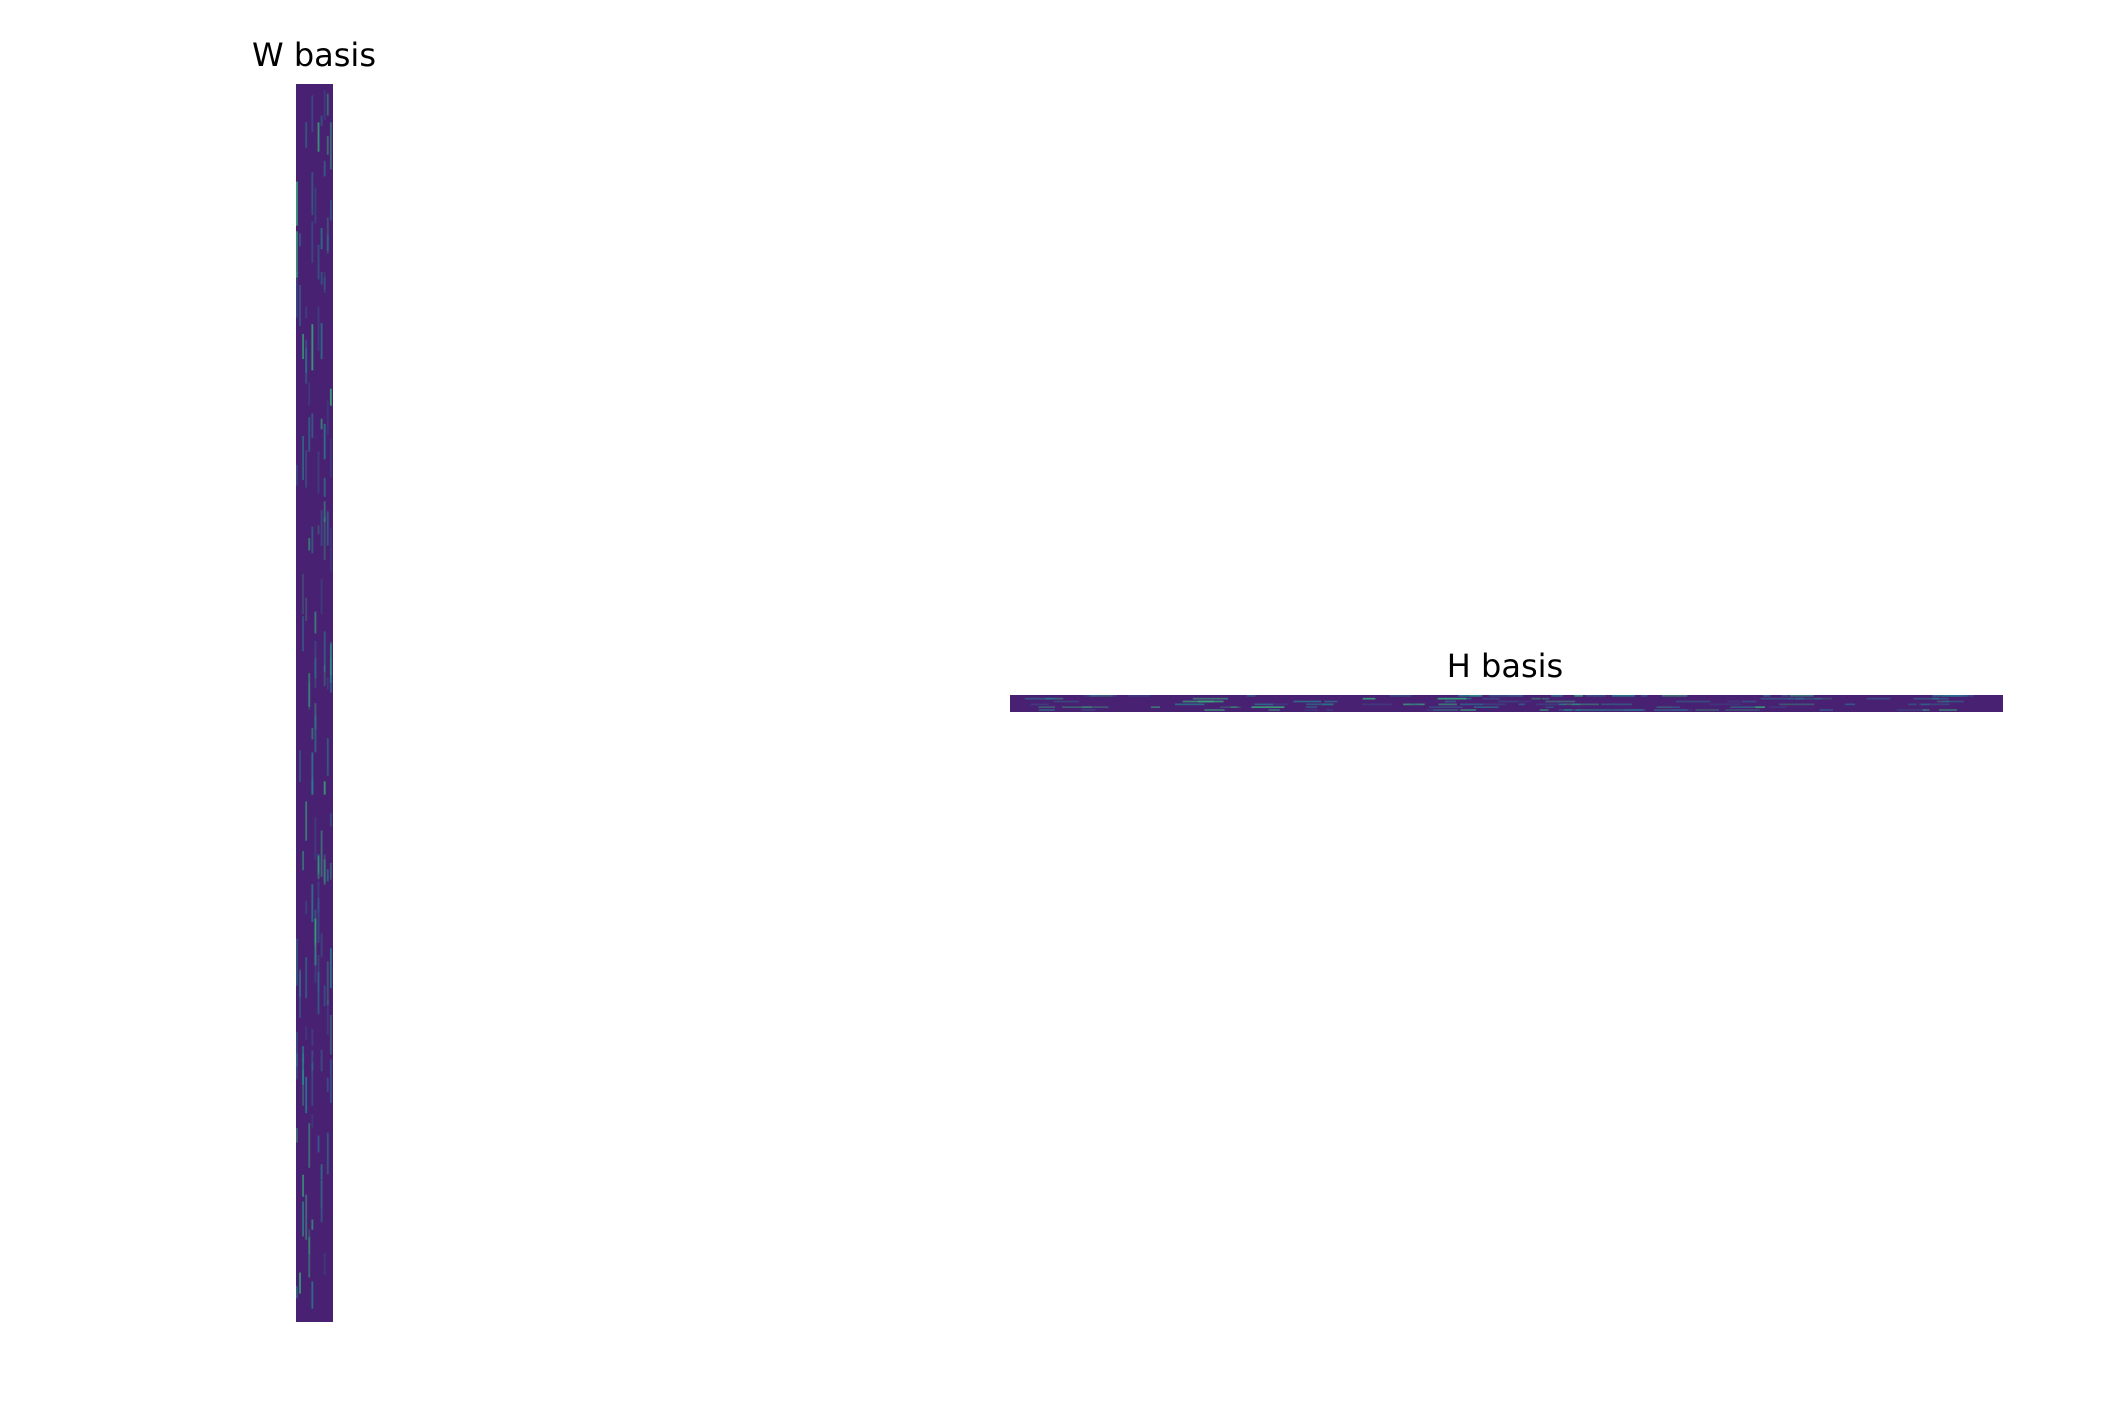 The width and height of the screenshot is (2126, 1408). What do you see at coordinates (314, 55) in the screenshot?
I see `w-basis-title: W basis` at bounding box center [314, 55].